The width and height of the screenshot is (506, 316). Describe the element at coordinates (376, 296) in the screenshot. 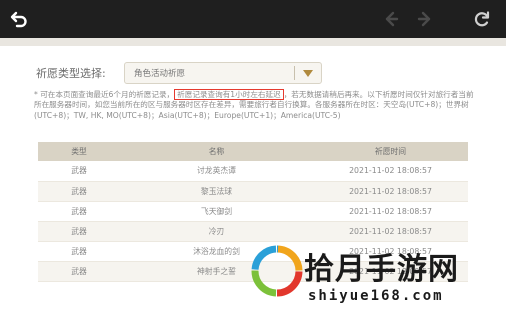

I see `watermark-url: shiyue168.com` at that location.